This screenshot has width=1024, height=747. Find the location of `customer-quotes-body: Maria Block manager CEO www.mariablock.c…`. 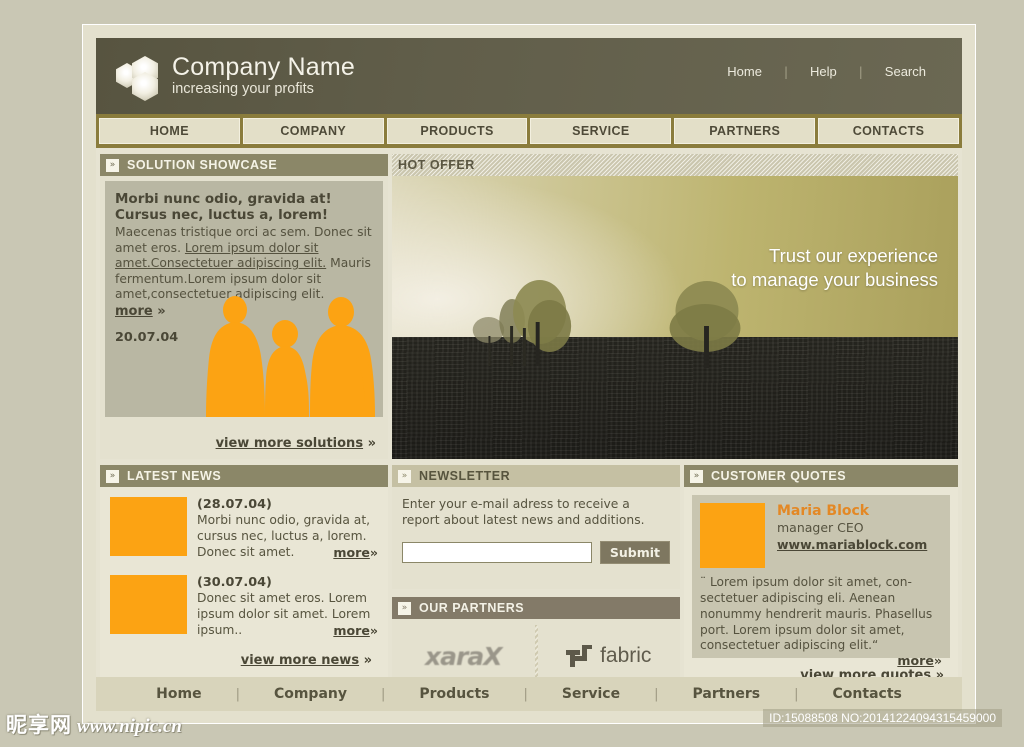

customer-quotes-body: Maria Block manager CEO www.mariablock.c… is located at coordinates (821, 593).